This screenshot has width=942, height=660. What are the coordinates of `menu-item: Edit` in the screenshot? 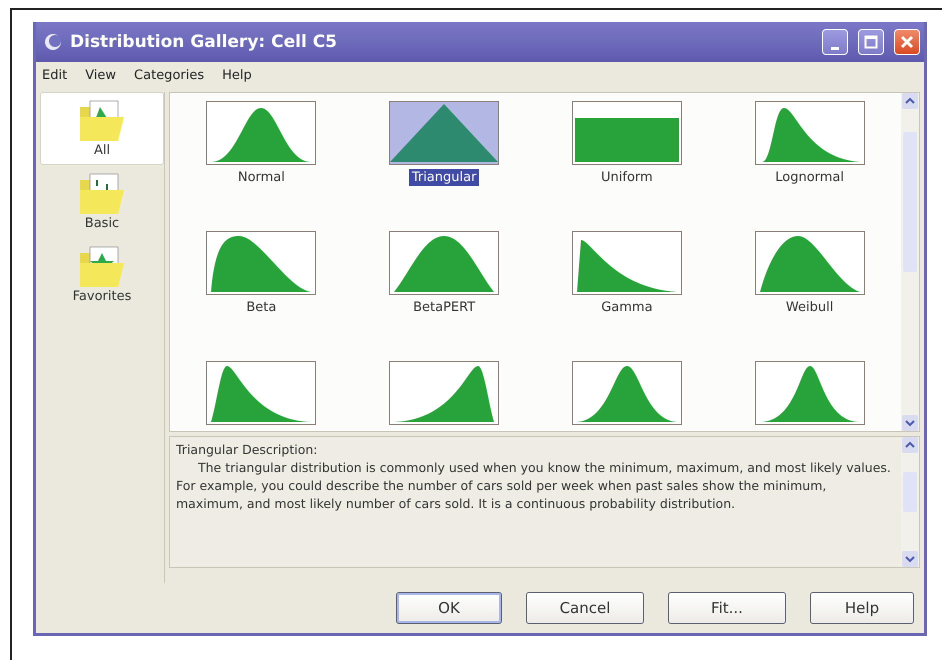 It's located at (55, 75).